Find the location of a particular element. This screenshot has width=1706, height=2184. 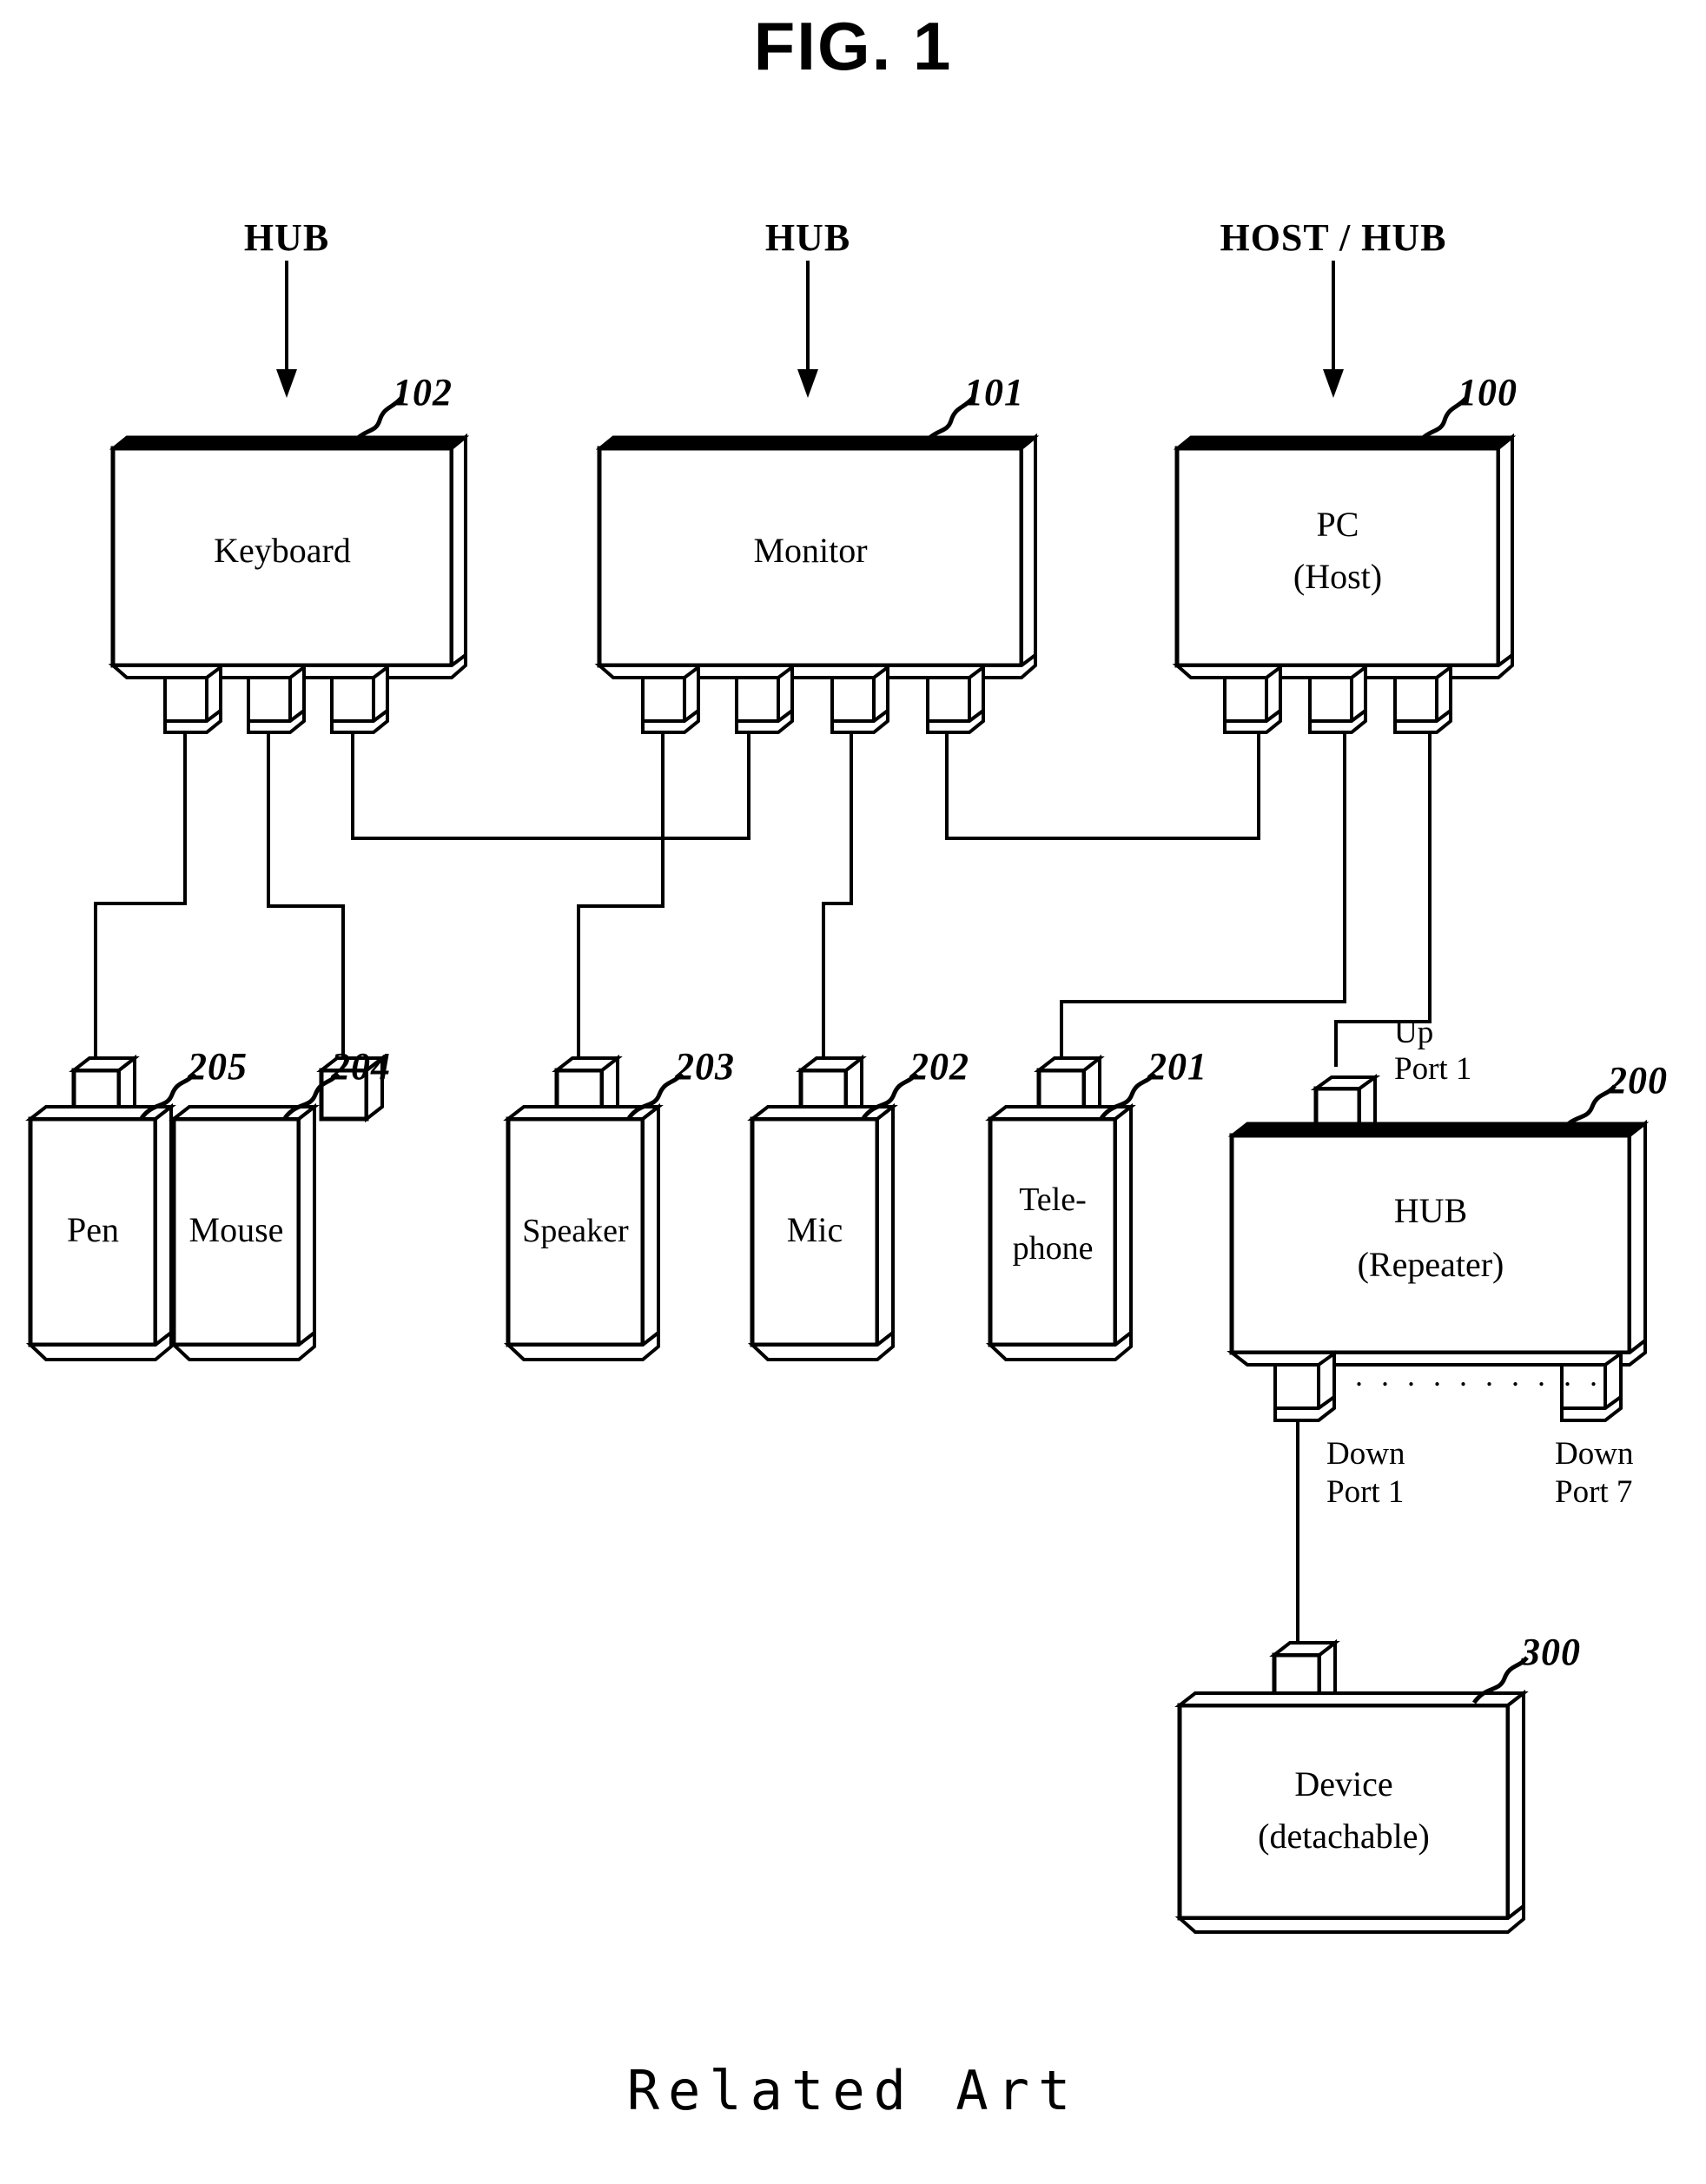

hub-port-ellipsis: . . . . . . . . . . is located at coordinates (1479, 1375).